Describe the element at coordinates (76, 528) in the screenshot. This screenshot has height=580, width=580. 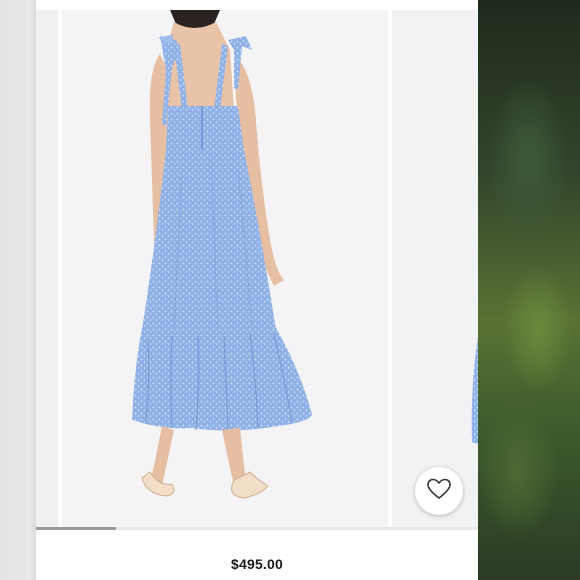
I see `carousel-progress-fill` at that location.